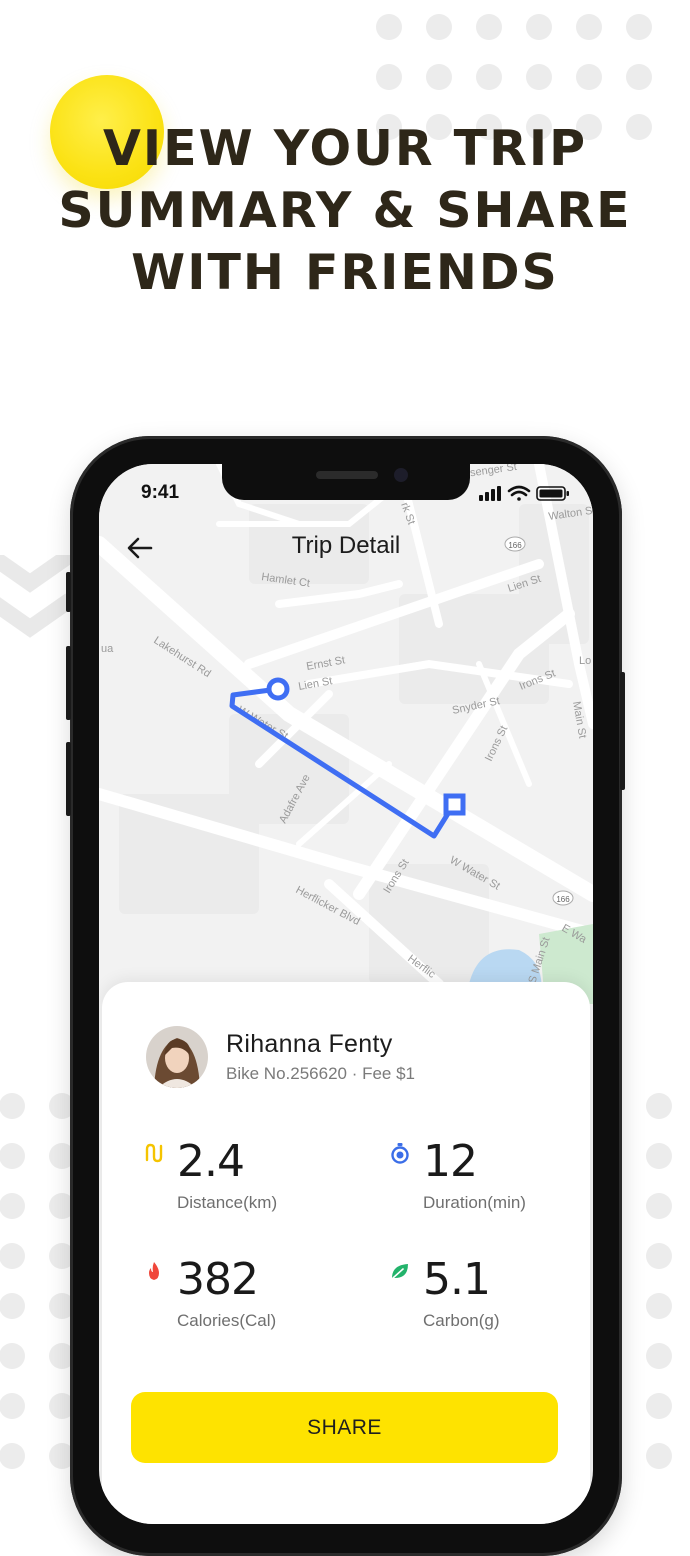 The height and width of the screenshot is (1556, 690). What do you see at coordinates (345, 272) in the screenshot?
I see `headline-line-3: WITH FRIENDS` at bounding box center [345, 272].